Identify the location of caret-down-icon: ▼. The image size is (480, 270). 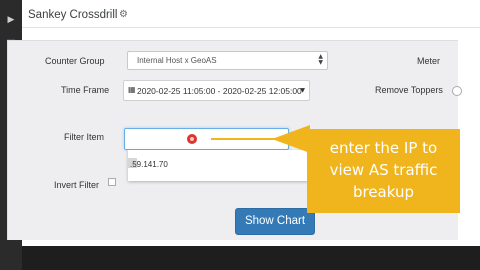
(302, 90).